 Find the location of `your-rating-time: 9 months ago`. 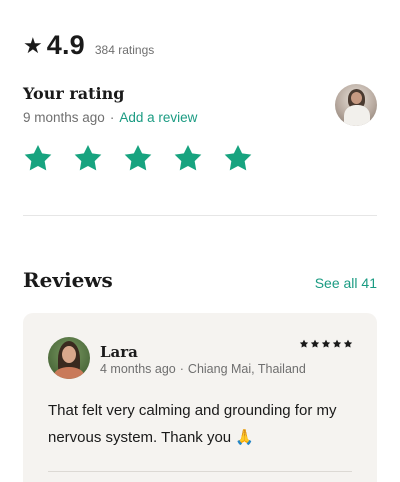

your-rating-time: 9 months ago is located at coordinates (64, 117).